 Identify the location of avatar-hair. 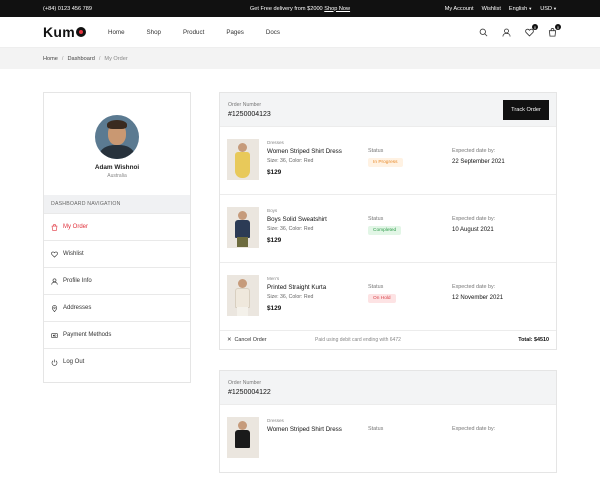
(117, 124).